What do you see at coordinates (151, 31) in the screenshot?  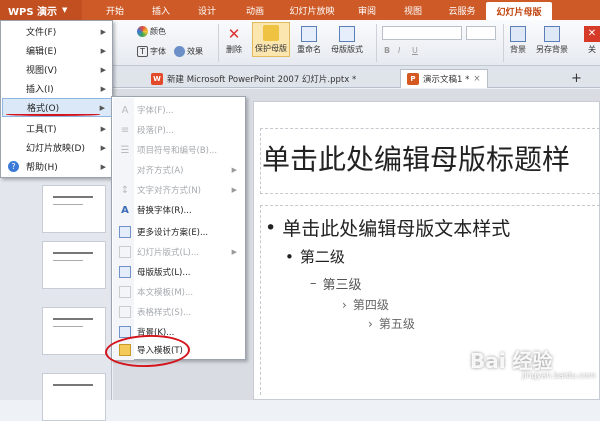 I see `color-button: 颜色` at bounding box center [151, 31].